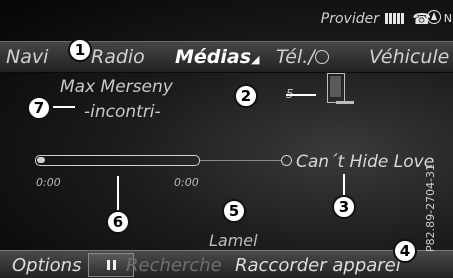 The height and width of the screenshot is (278, 453). Describe the element at coordinates (340, 88) in the screenshot. I see `media-device-icon` at that location.